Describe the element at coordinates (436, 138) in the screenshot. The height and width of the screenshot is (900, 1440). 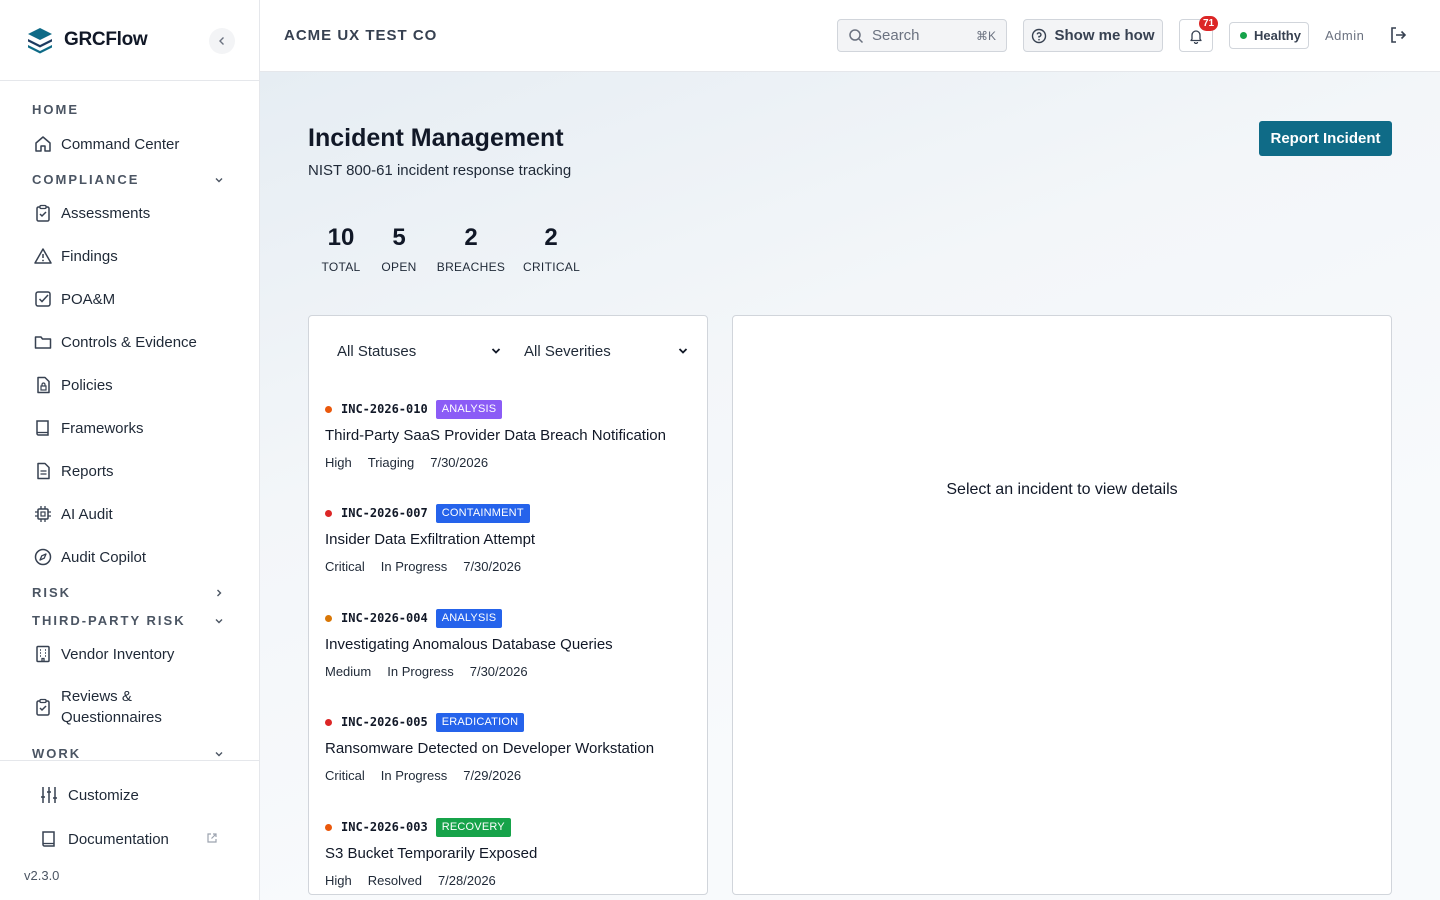
I see `page-title: Incident Management` at that location.